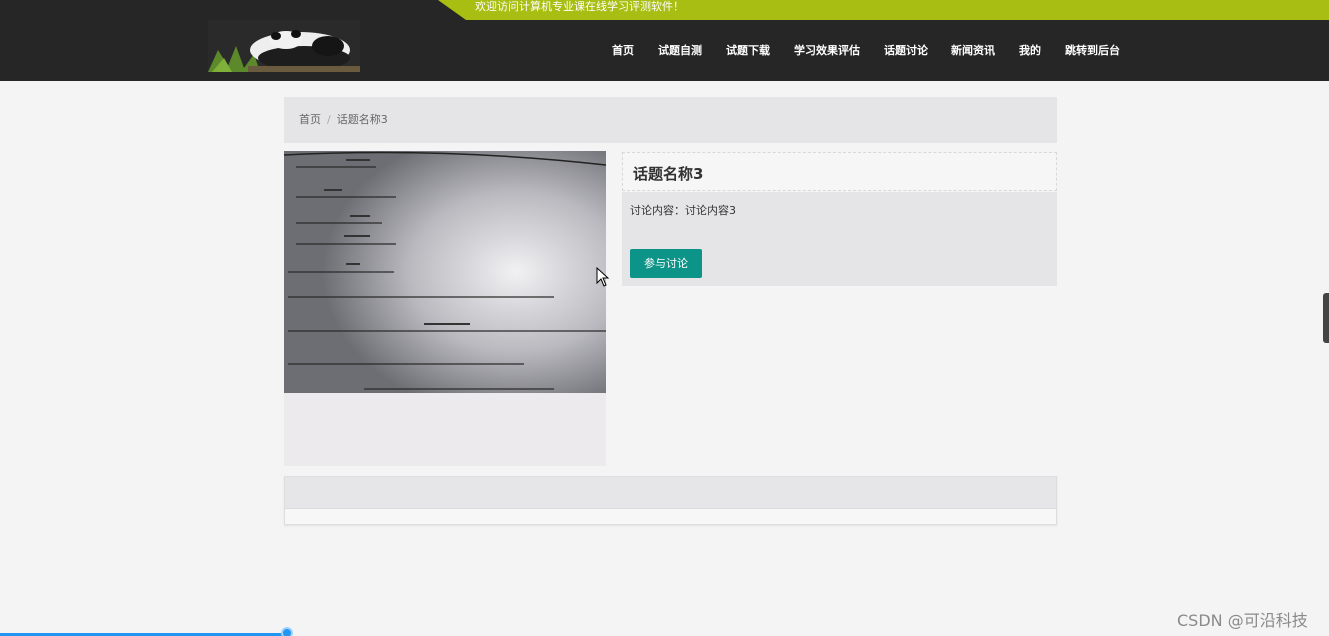 The height and width of the screenshot is (636, 1329). Describe the element at coordinates (668, 174) in the screenshot. I see `topic-title: 话题名称3` at that location.